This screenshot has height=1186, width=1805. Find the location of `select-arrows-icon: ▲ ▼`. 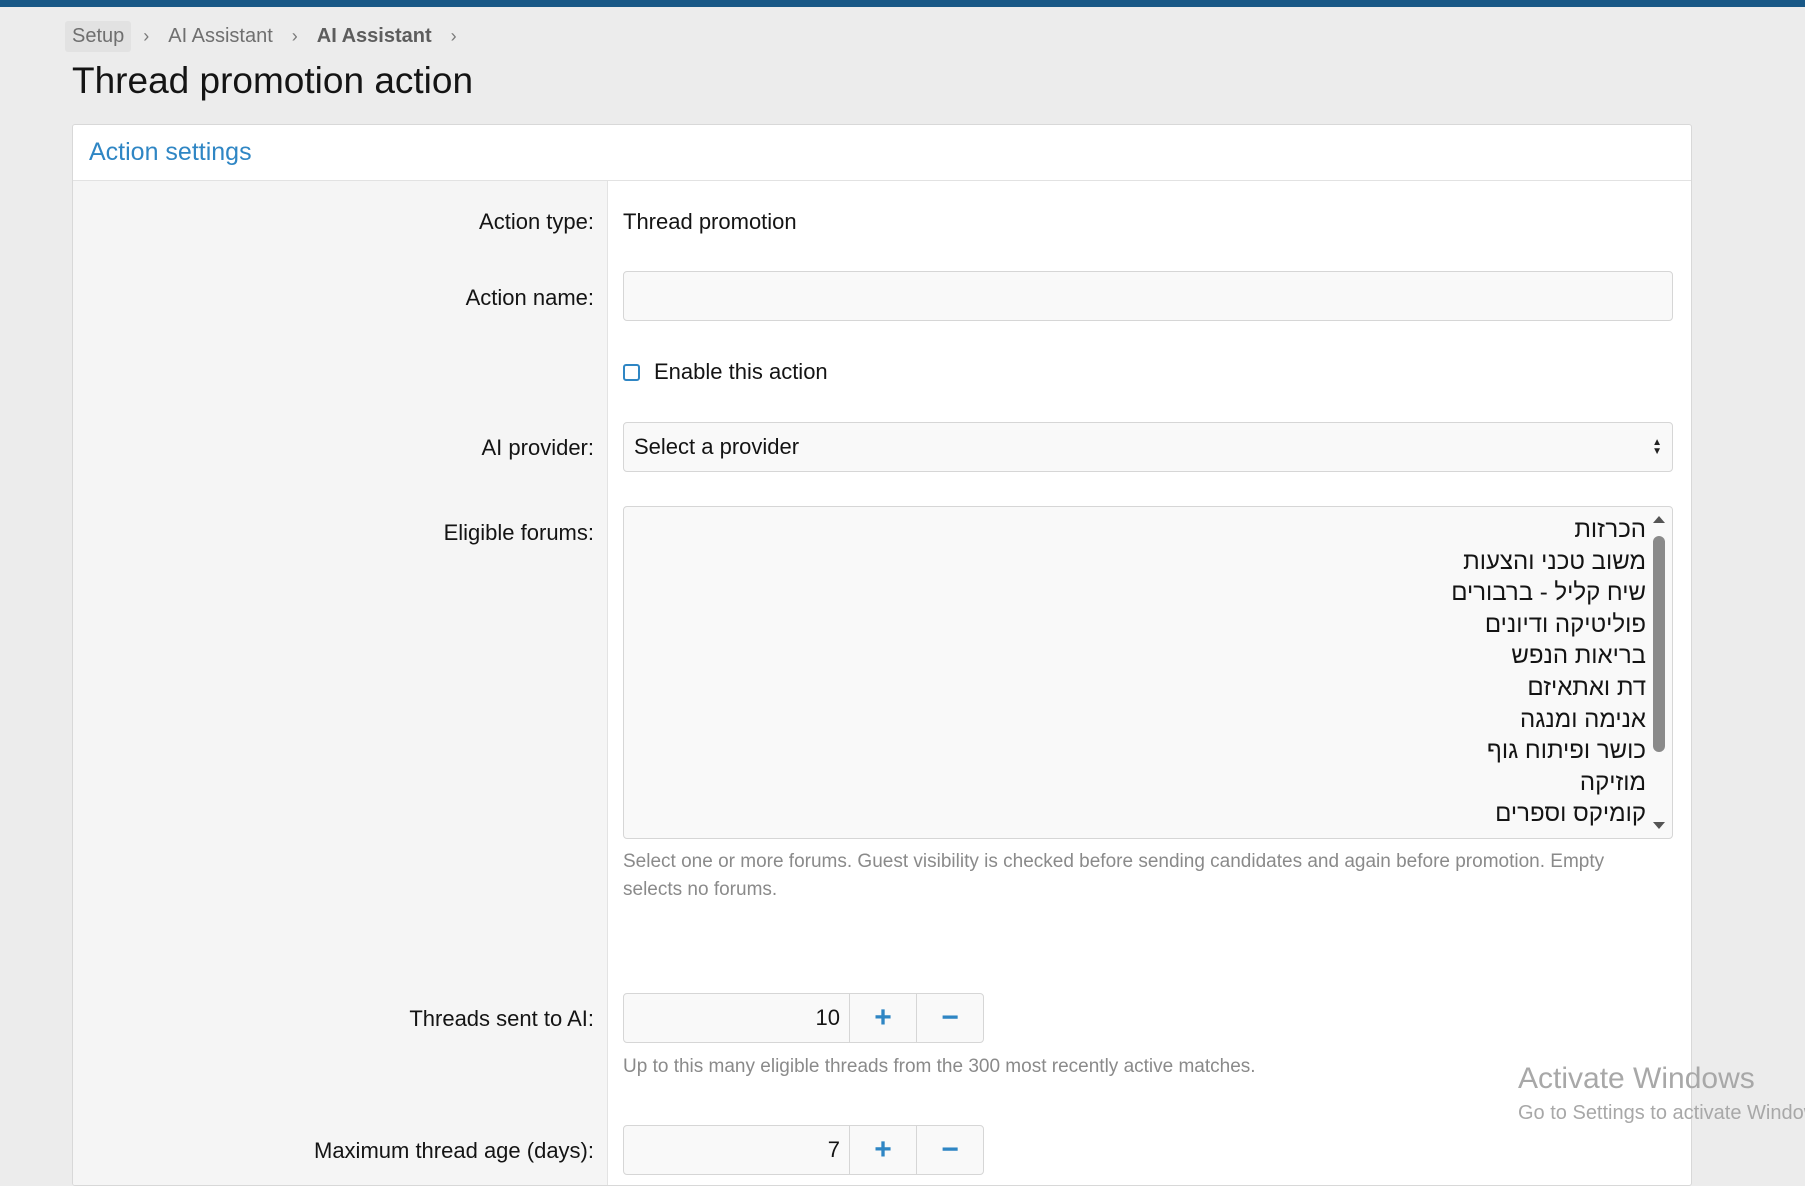

select-arrows-icon: ▲ ▼ is located at coordinates (1657, 447).